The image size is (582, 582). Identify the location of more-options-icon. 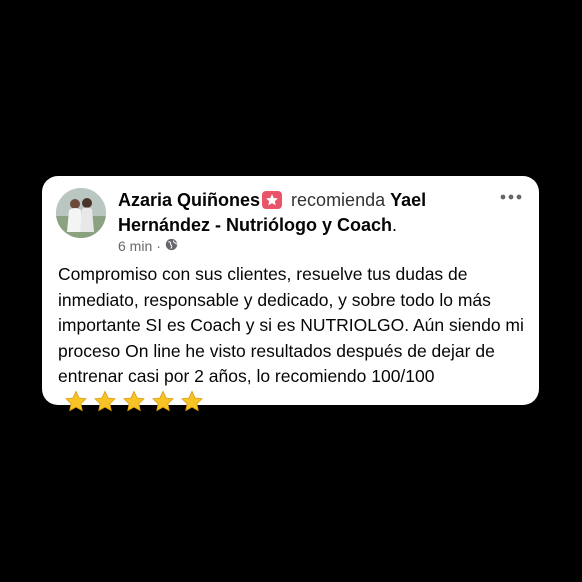
(511, 197).